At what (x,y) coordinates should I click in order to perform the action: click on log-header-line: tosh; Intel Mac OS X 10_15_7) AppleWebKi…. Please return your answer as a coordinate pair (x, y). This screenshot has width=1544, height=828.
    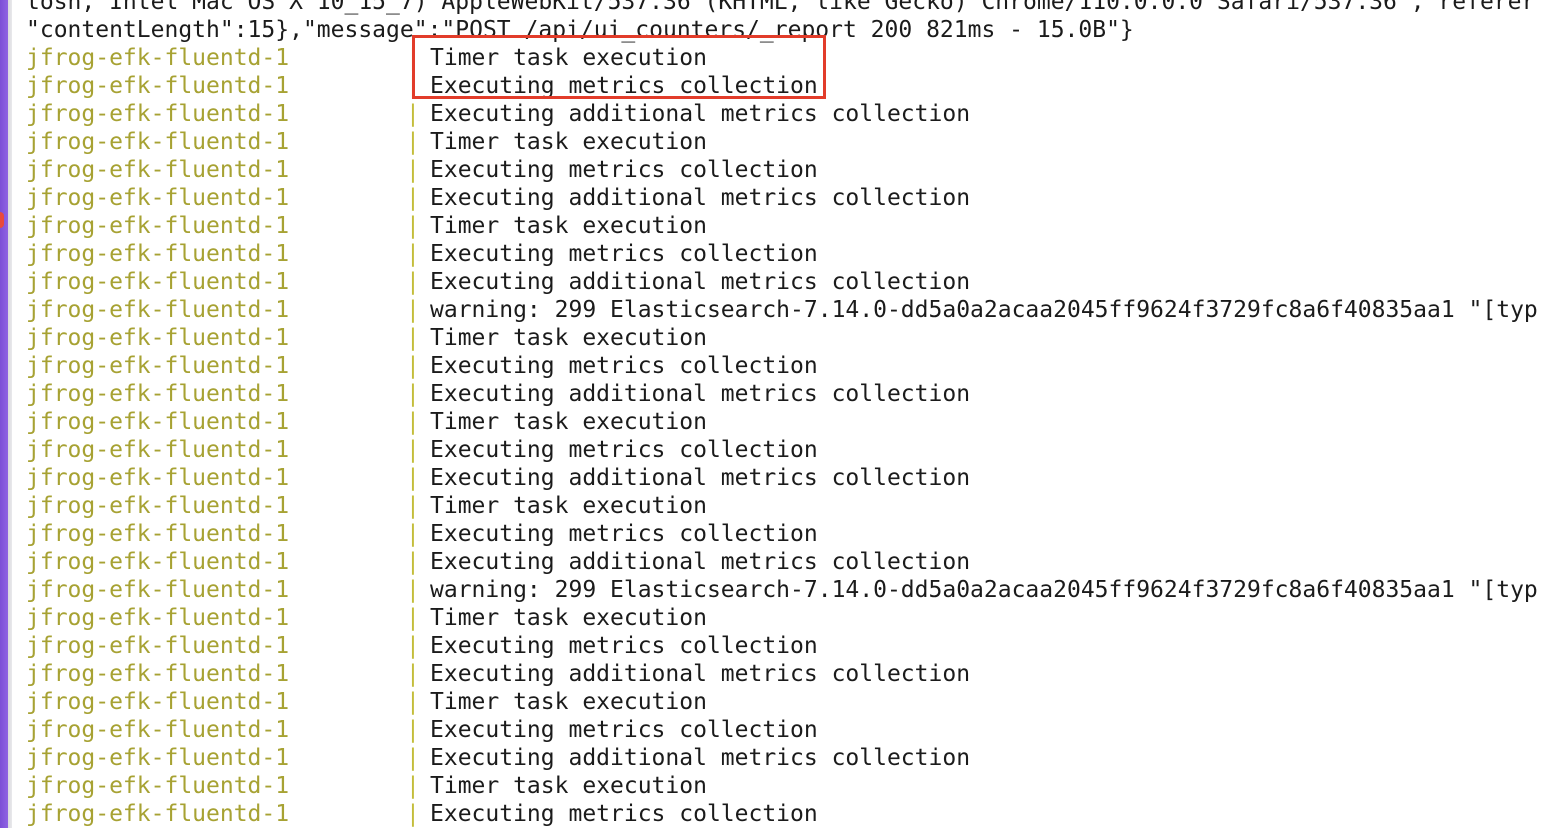
    Looking at the image, I should click on (780, 8).